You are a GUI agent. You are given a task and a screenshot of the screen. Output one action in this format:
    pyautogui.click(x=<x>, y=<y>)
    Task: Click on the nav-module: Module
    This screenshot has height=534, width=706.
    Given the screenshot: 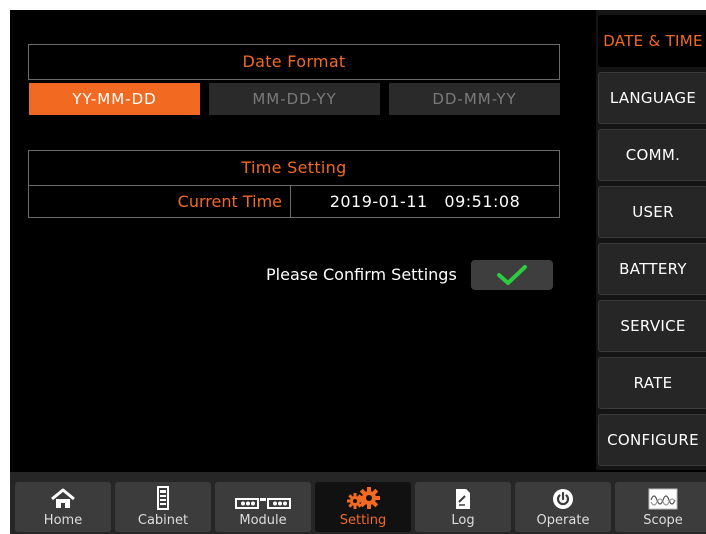 What is the action you would take?
    pyautogui.click(x=263, y=507)
    